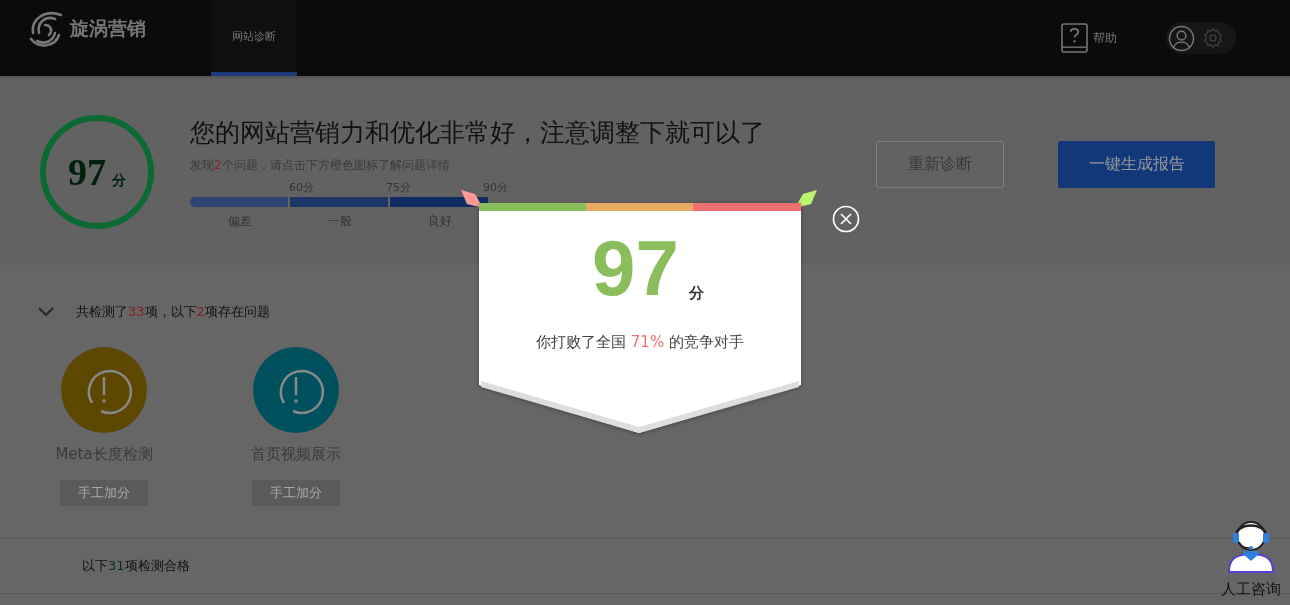 This screenshot has height=605, width=1290. Describe the element at coordinates (254, 38) in the screenshot. I see `nav-tab: 网站诊断` at that location.